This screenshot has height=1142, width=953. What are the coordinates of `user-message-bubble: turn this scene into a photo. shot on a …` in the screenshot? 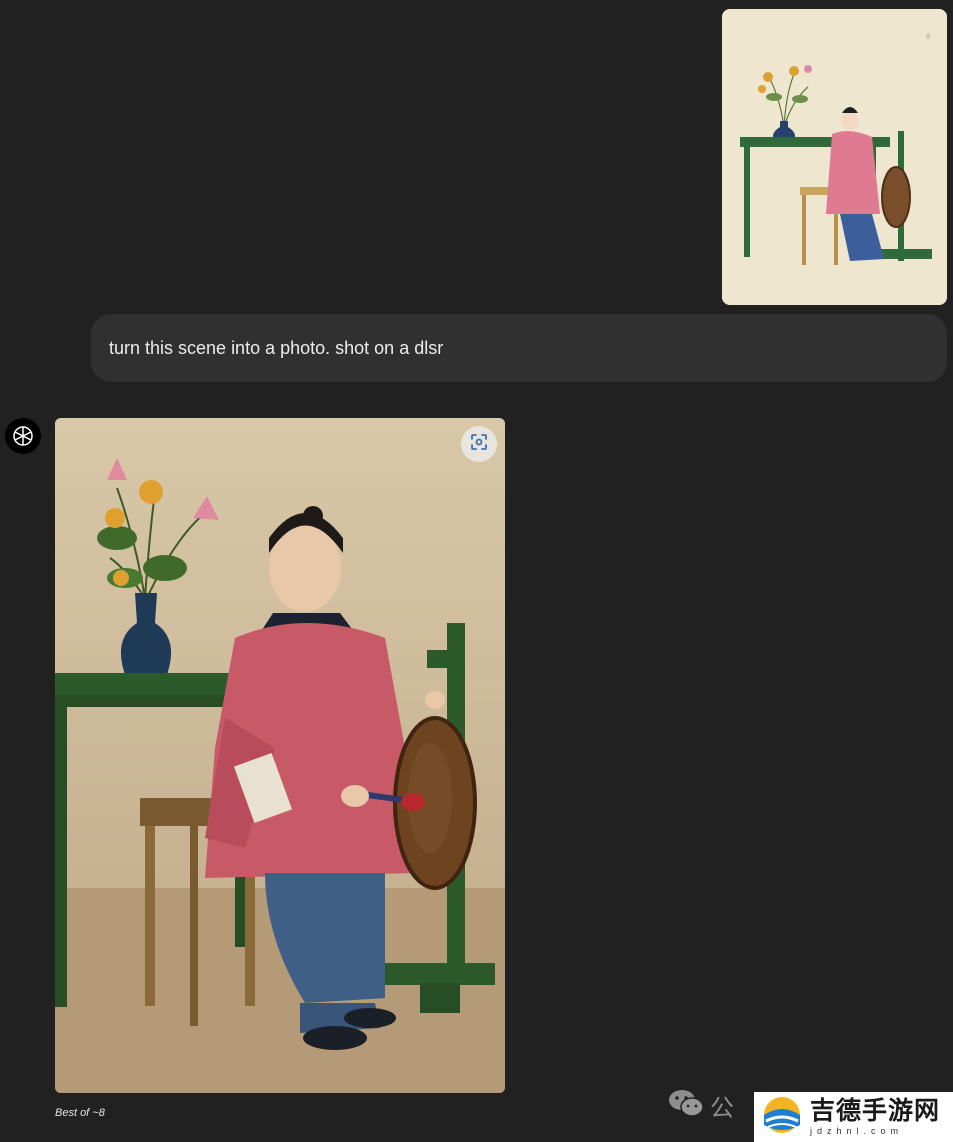 It's located at (519, 348).